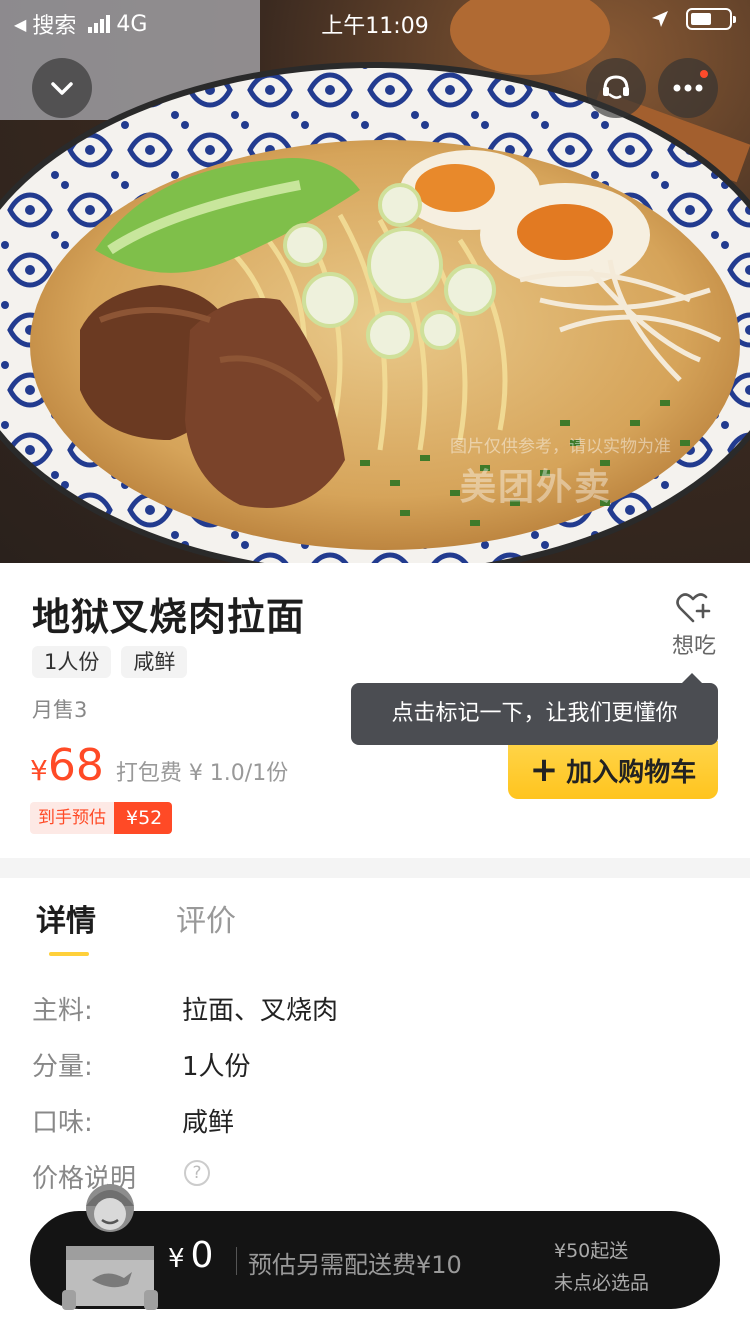 This screenshot has width=750, height=1334. What do you see at coordinates (208, 1123) in the screenshot?
I see `detail-value: 咸鲜` at bounding box center [208, 1123].